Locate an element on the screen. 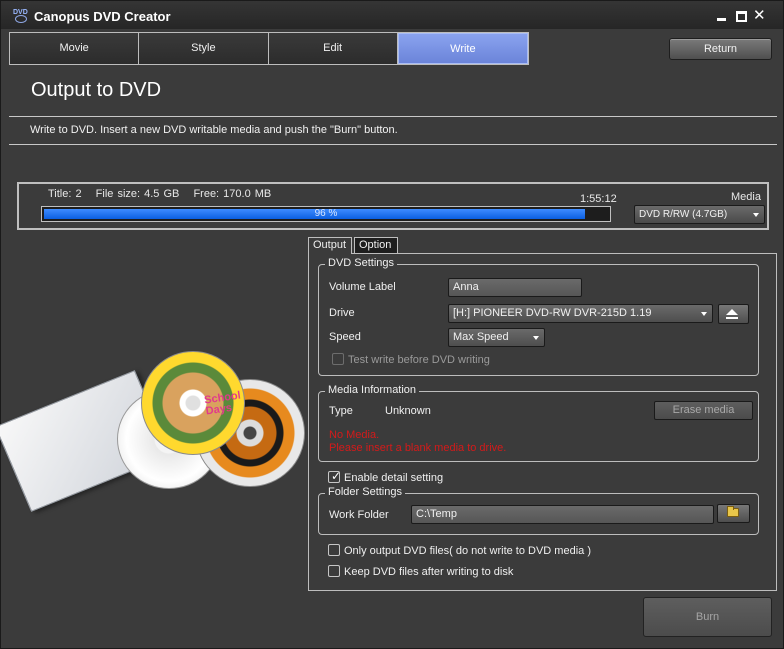  burn-button: Burn is located at coordinates (707, 617).